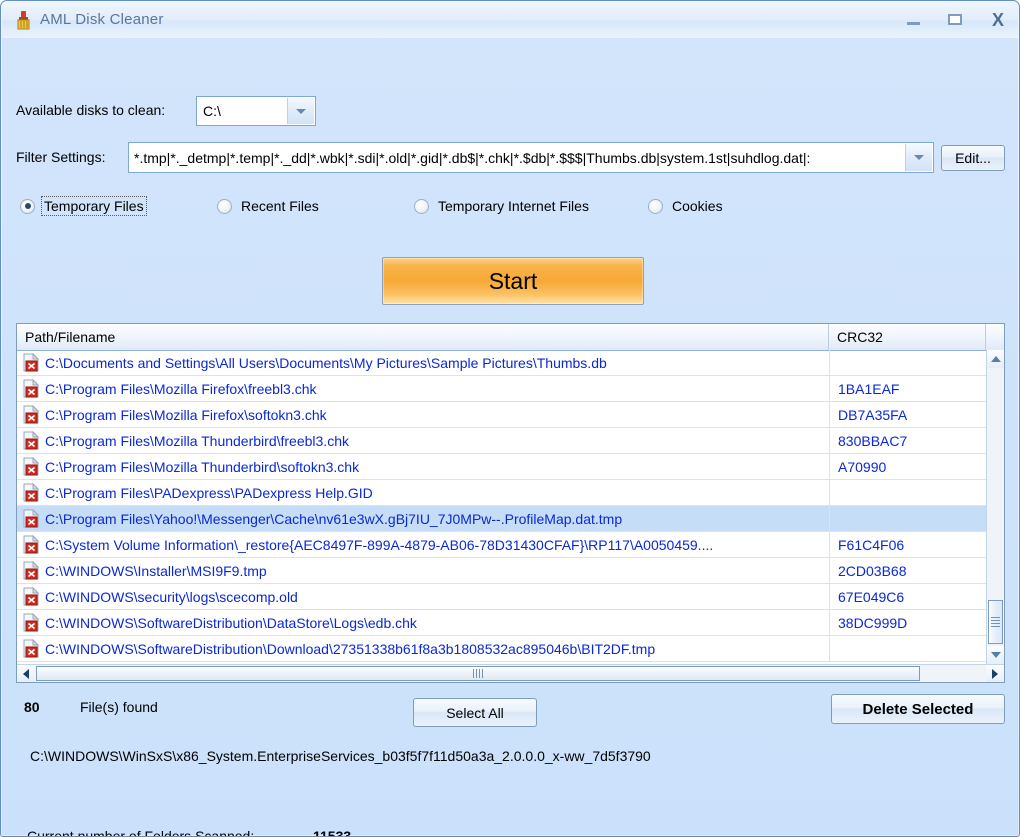  Describe the element at coordinates (513, 281) in the screenshot. I see `start-button: Start` at that location.